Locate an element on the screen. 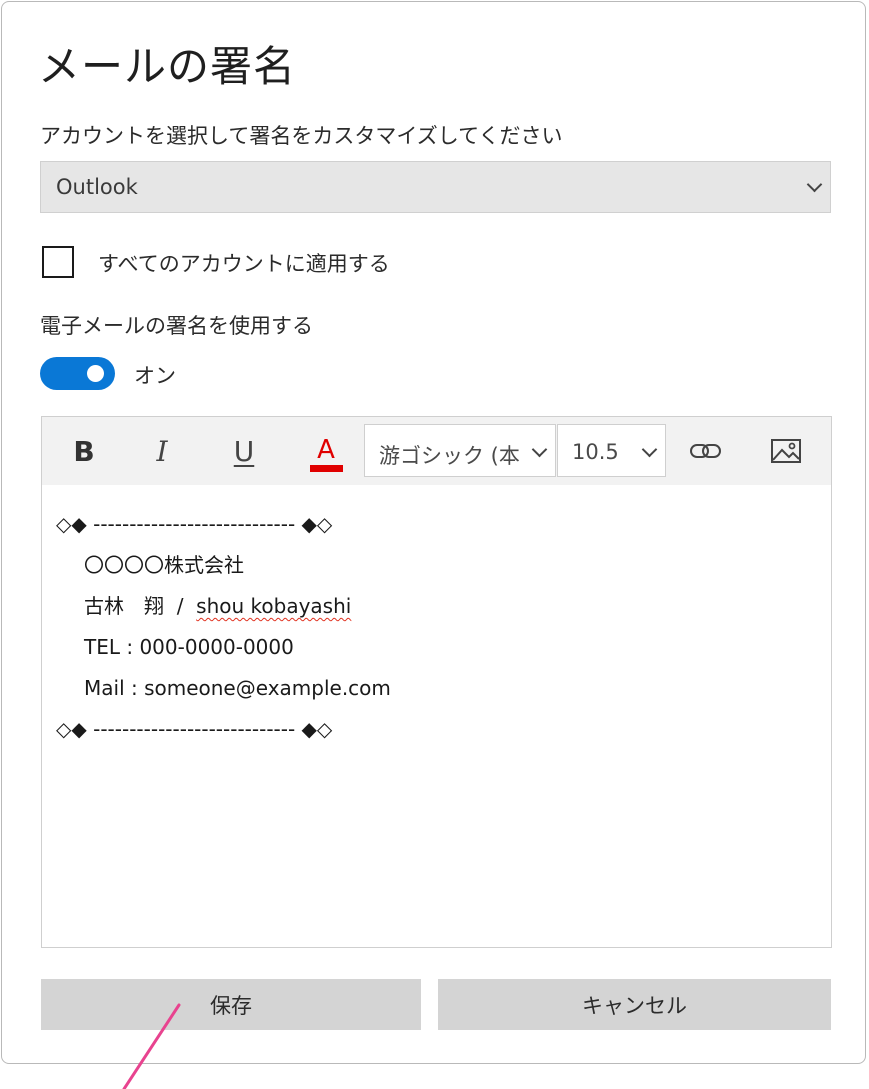  apply-all-checkbox is located at coordinates (58, 262).